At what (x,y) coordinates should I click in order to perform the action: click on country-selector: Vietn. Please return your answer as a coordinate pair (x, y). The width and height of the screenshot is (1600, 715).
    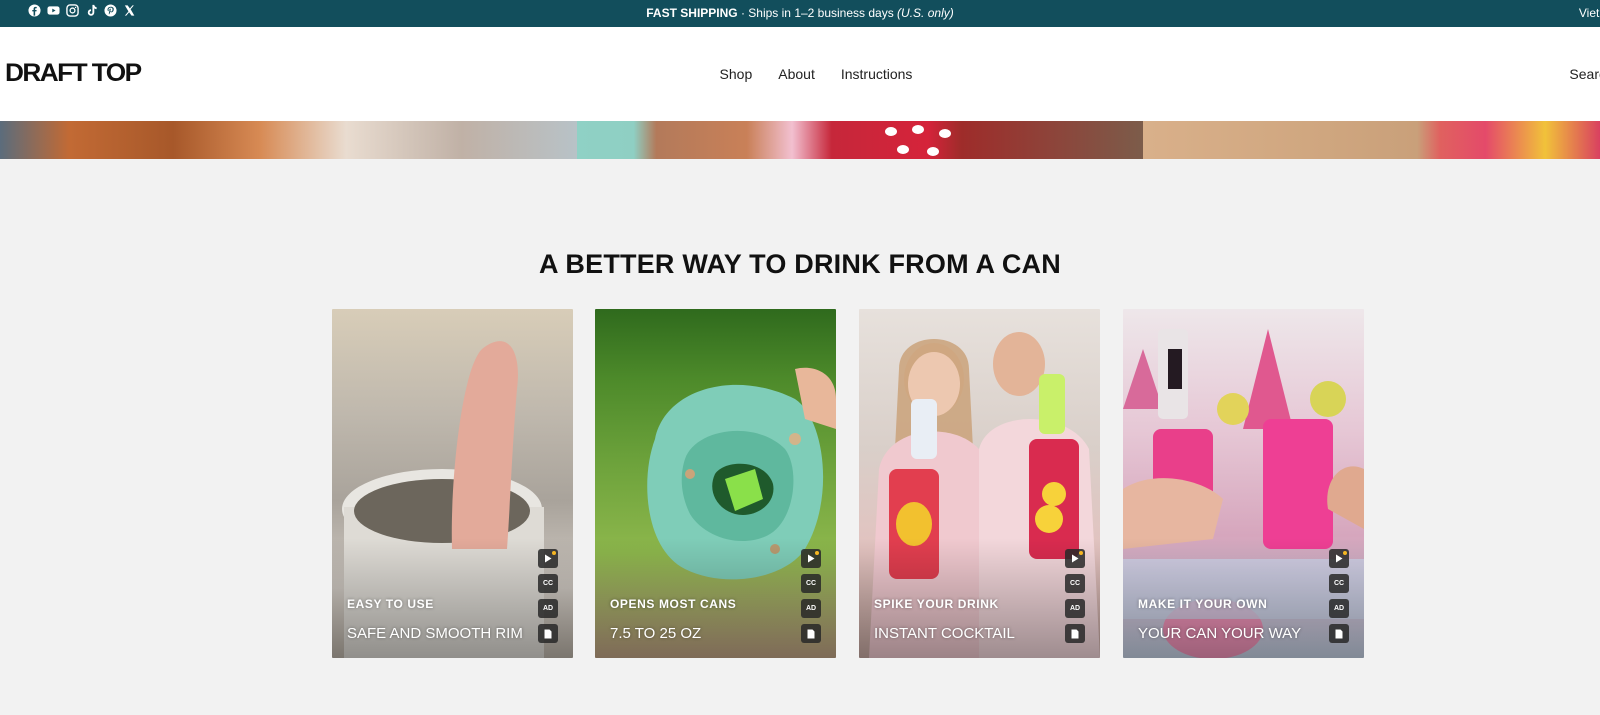
    Looking at the image, I should click on (1589, 13).